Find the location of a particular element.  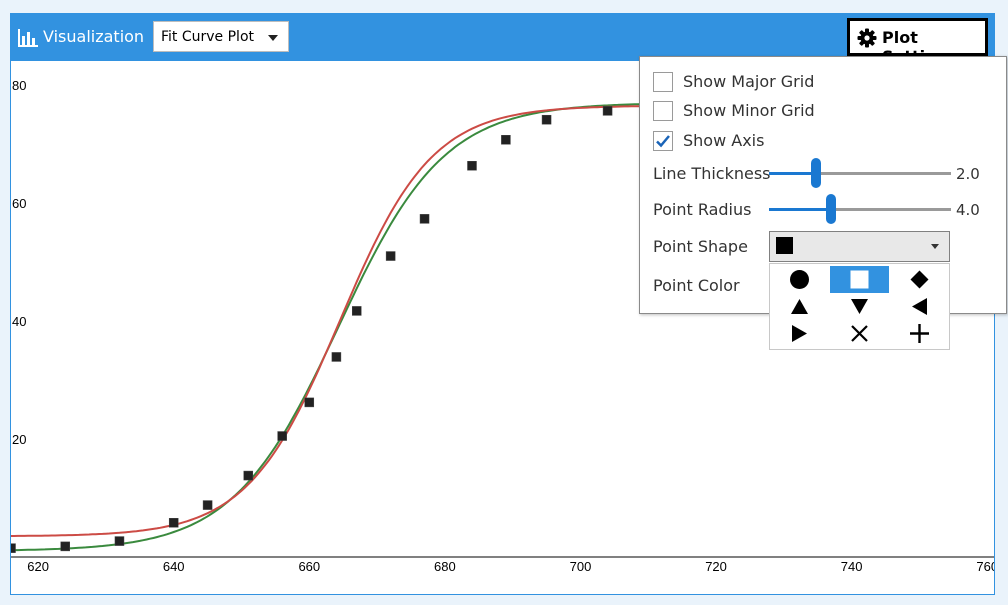

triangle-up-icon is located at coordinates (799, 306).